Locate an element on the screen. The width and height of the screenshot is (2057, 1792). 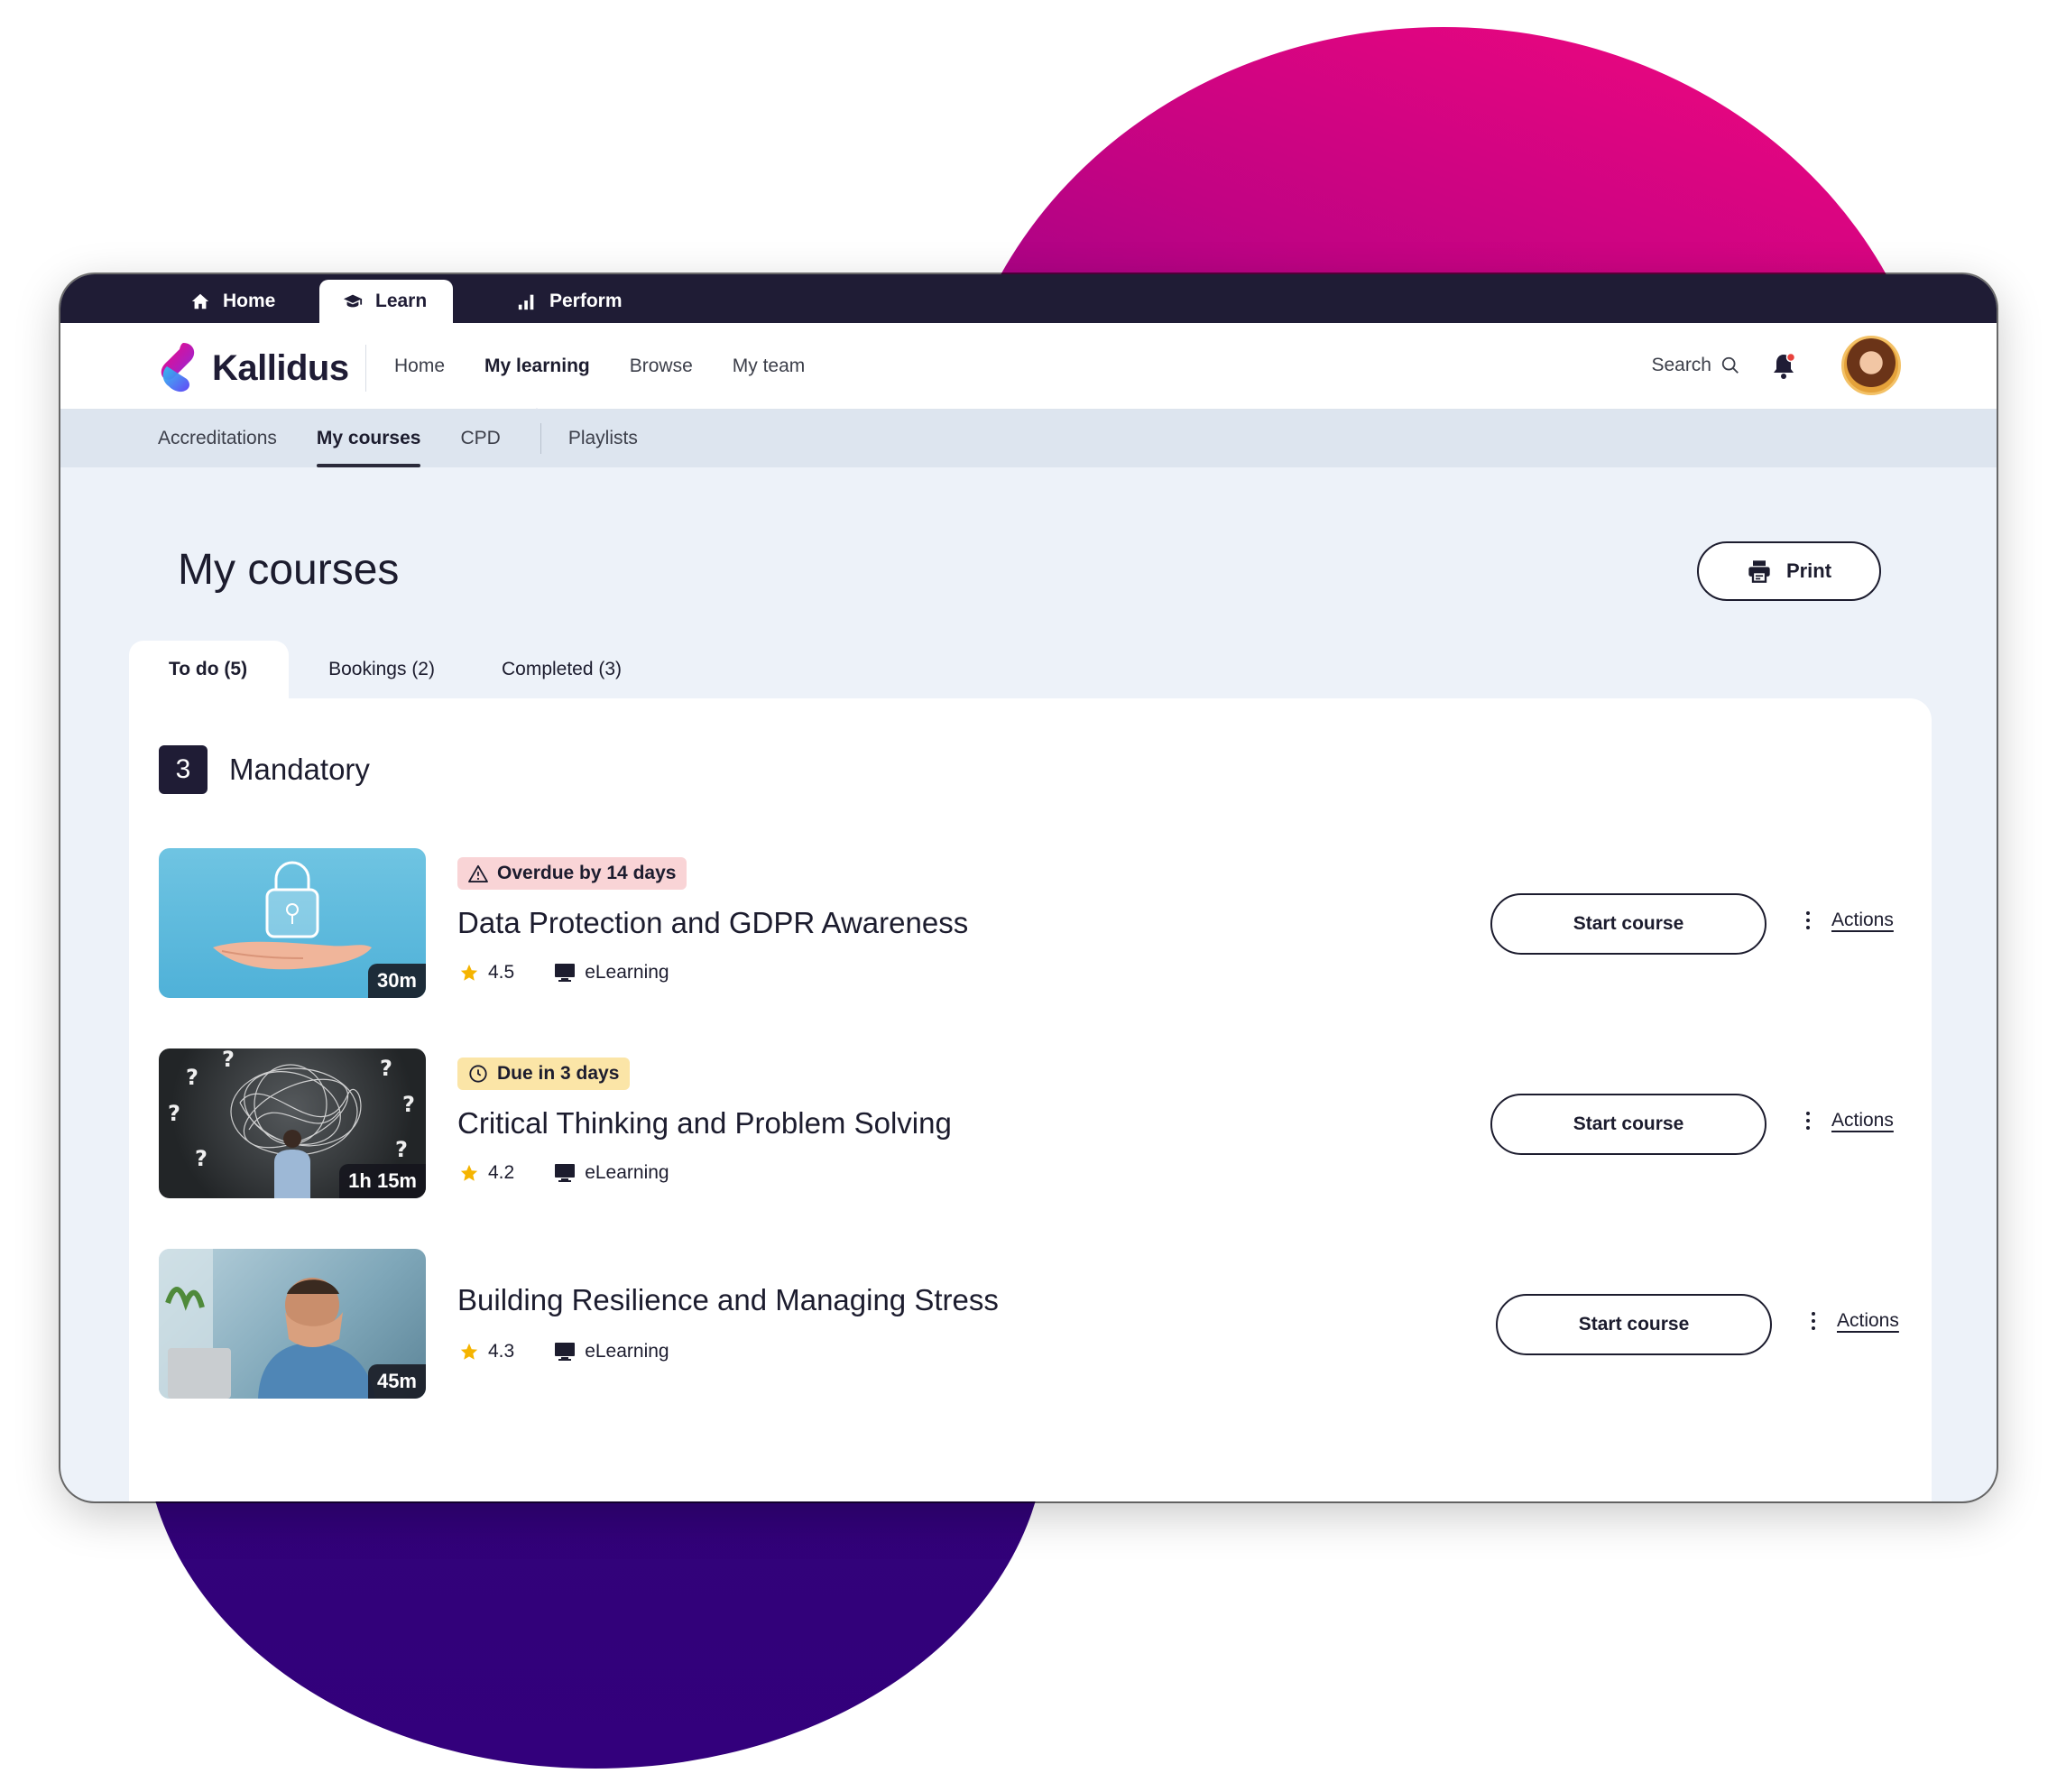
subnav-playlists: Playlists is located at coordinates (603, 438).